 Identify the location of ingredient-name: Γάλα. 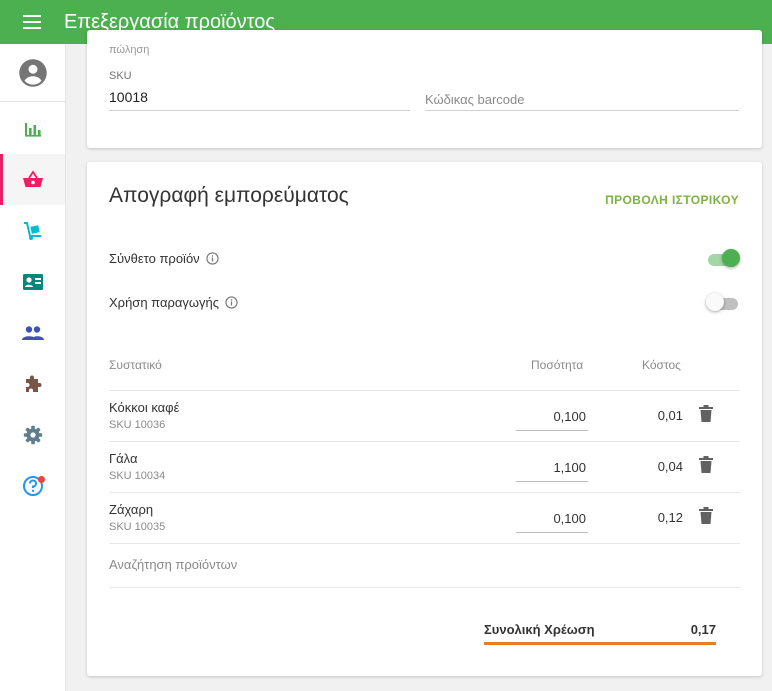
(123, 458).